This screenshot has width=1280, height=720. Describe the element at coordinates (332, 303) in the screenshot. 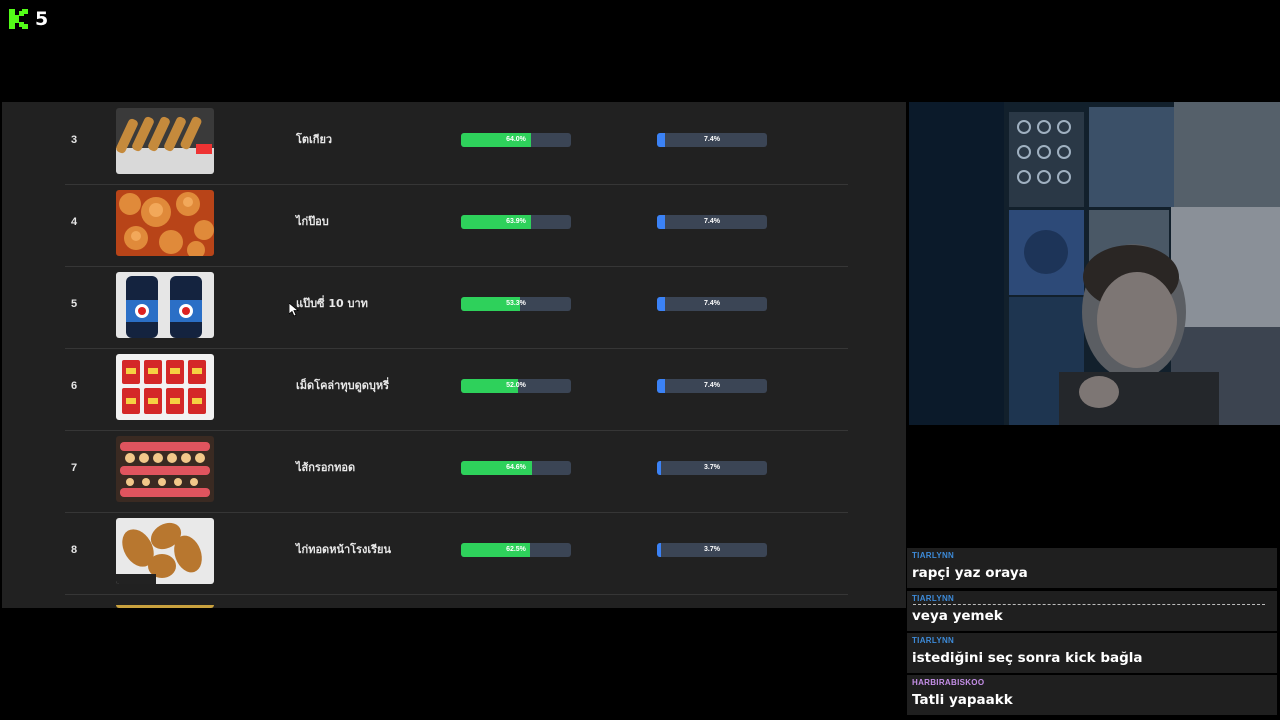

I see `food-name: แป๊บซี่ 10 บาท` at that location.